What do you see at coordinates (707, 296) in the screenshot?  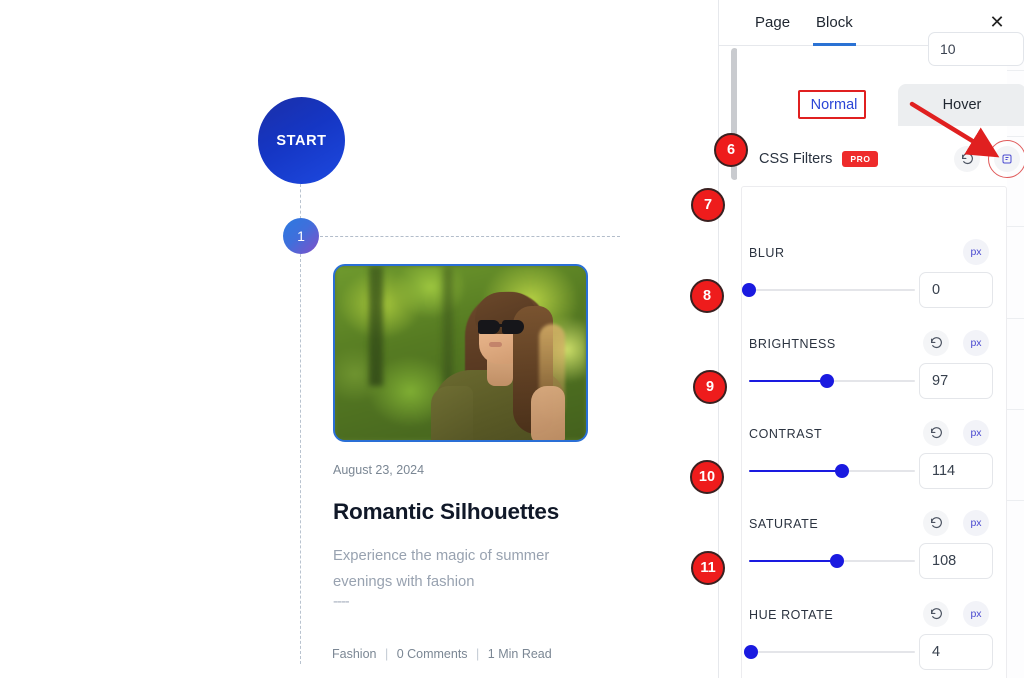 I see `annotation-badge-8: 8` at bounding box center [707, 296].